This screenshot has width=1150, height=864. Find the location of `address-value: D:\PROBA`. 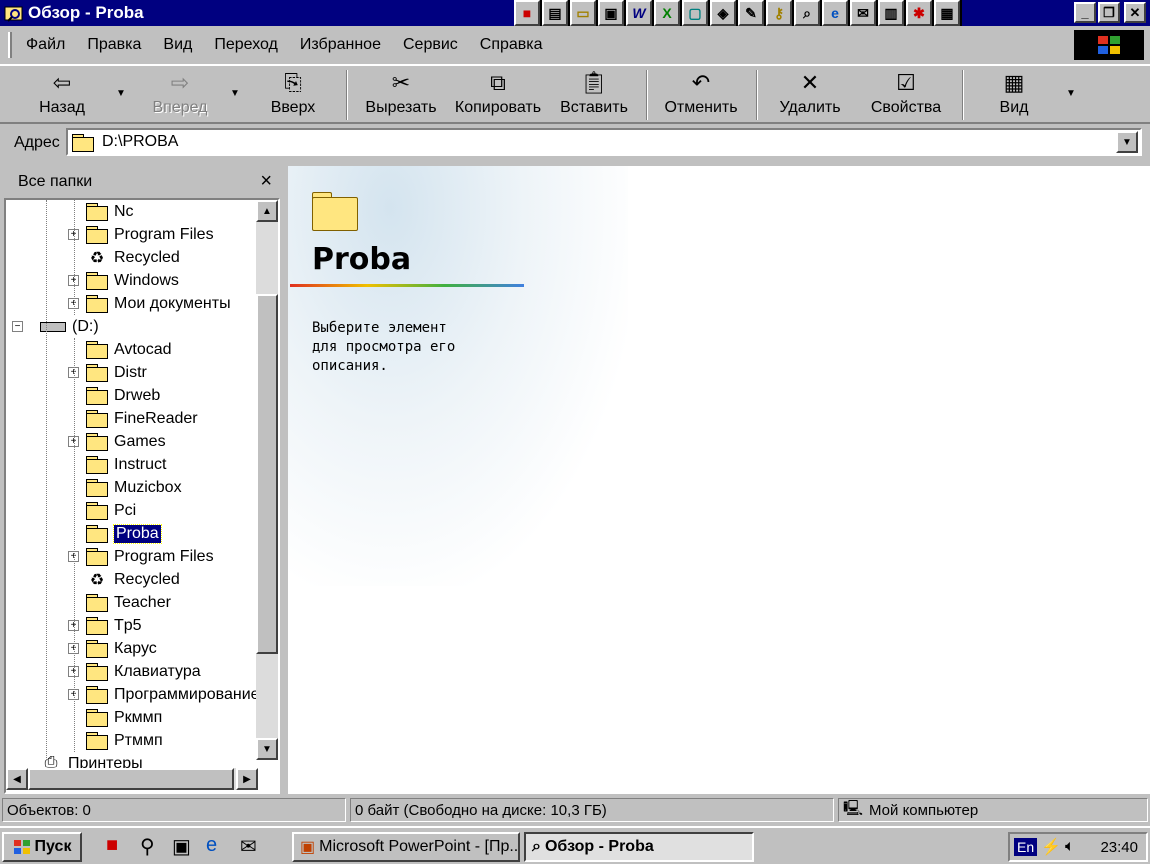

address-value: D:\PROBA is located at coordinates (140, 141).